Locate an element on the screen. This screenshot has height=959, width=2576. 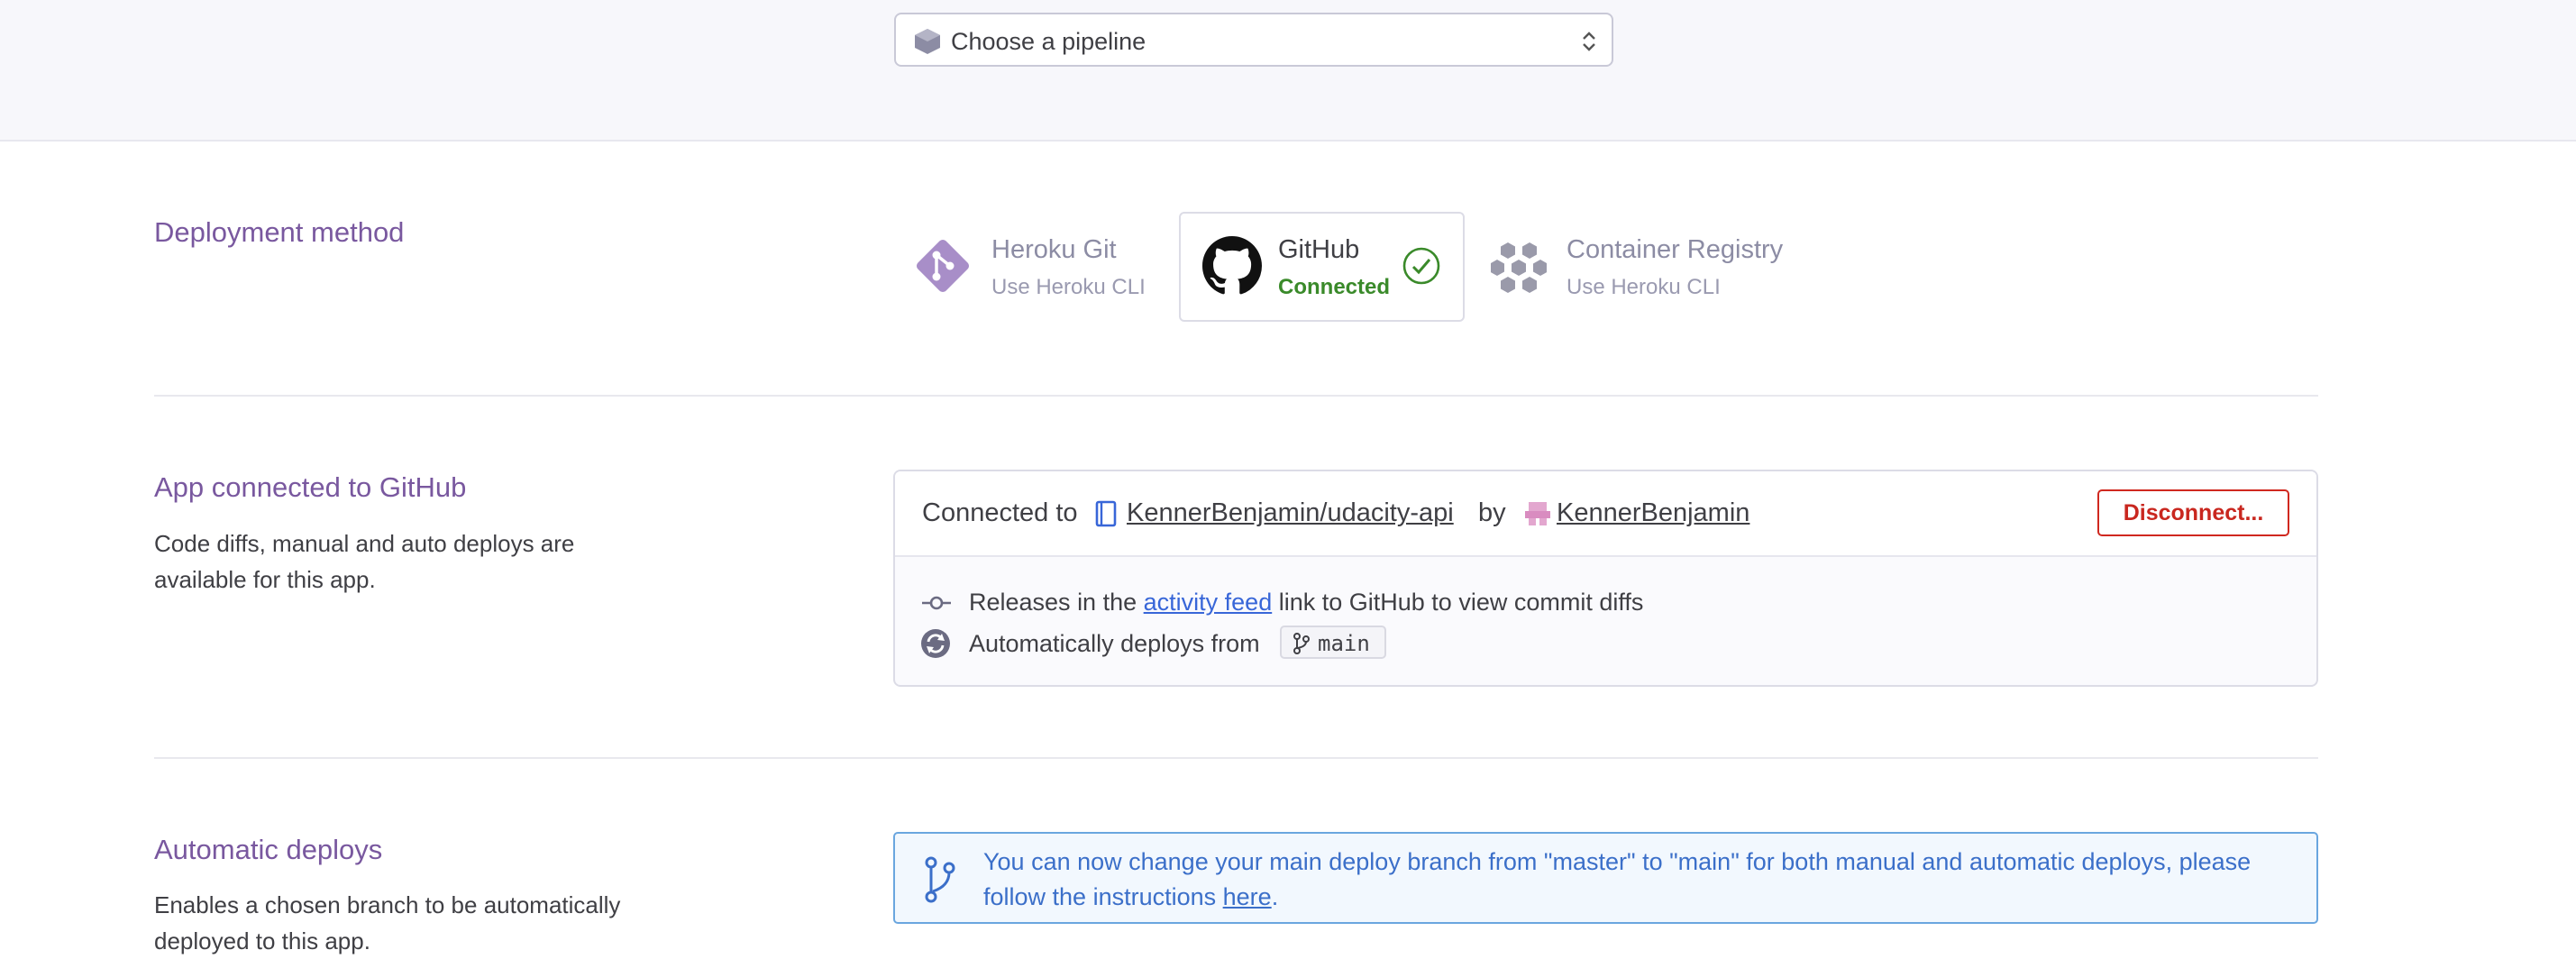
method-subtitle: Connected is located at coordinates (1334, 287).